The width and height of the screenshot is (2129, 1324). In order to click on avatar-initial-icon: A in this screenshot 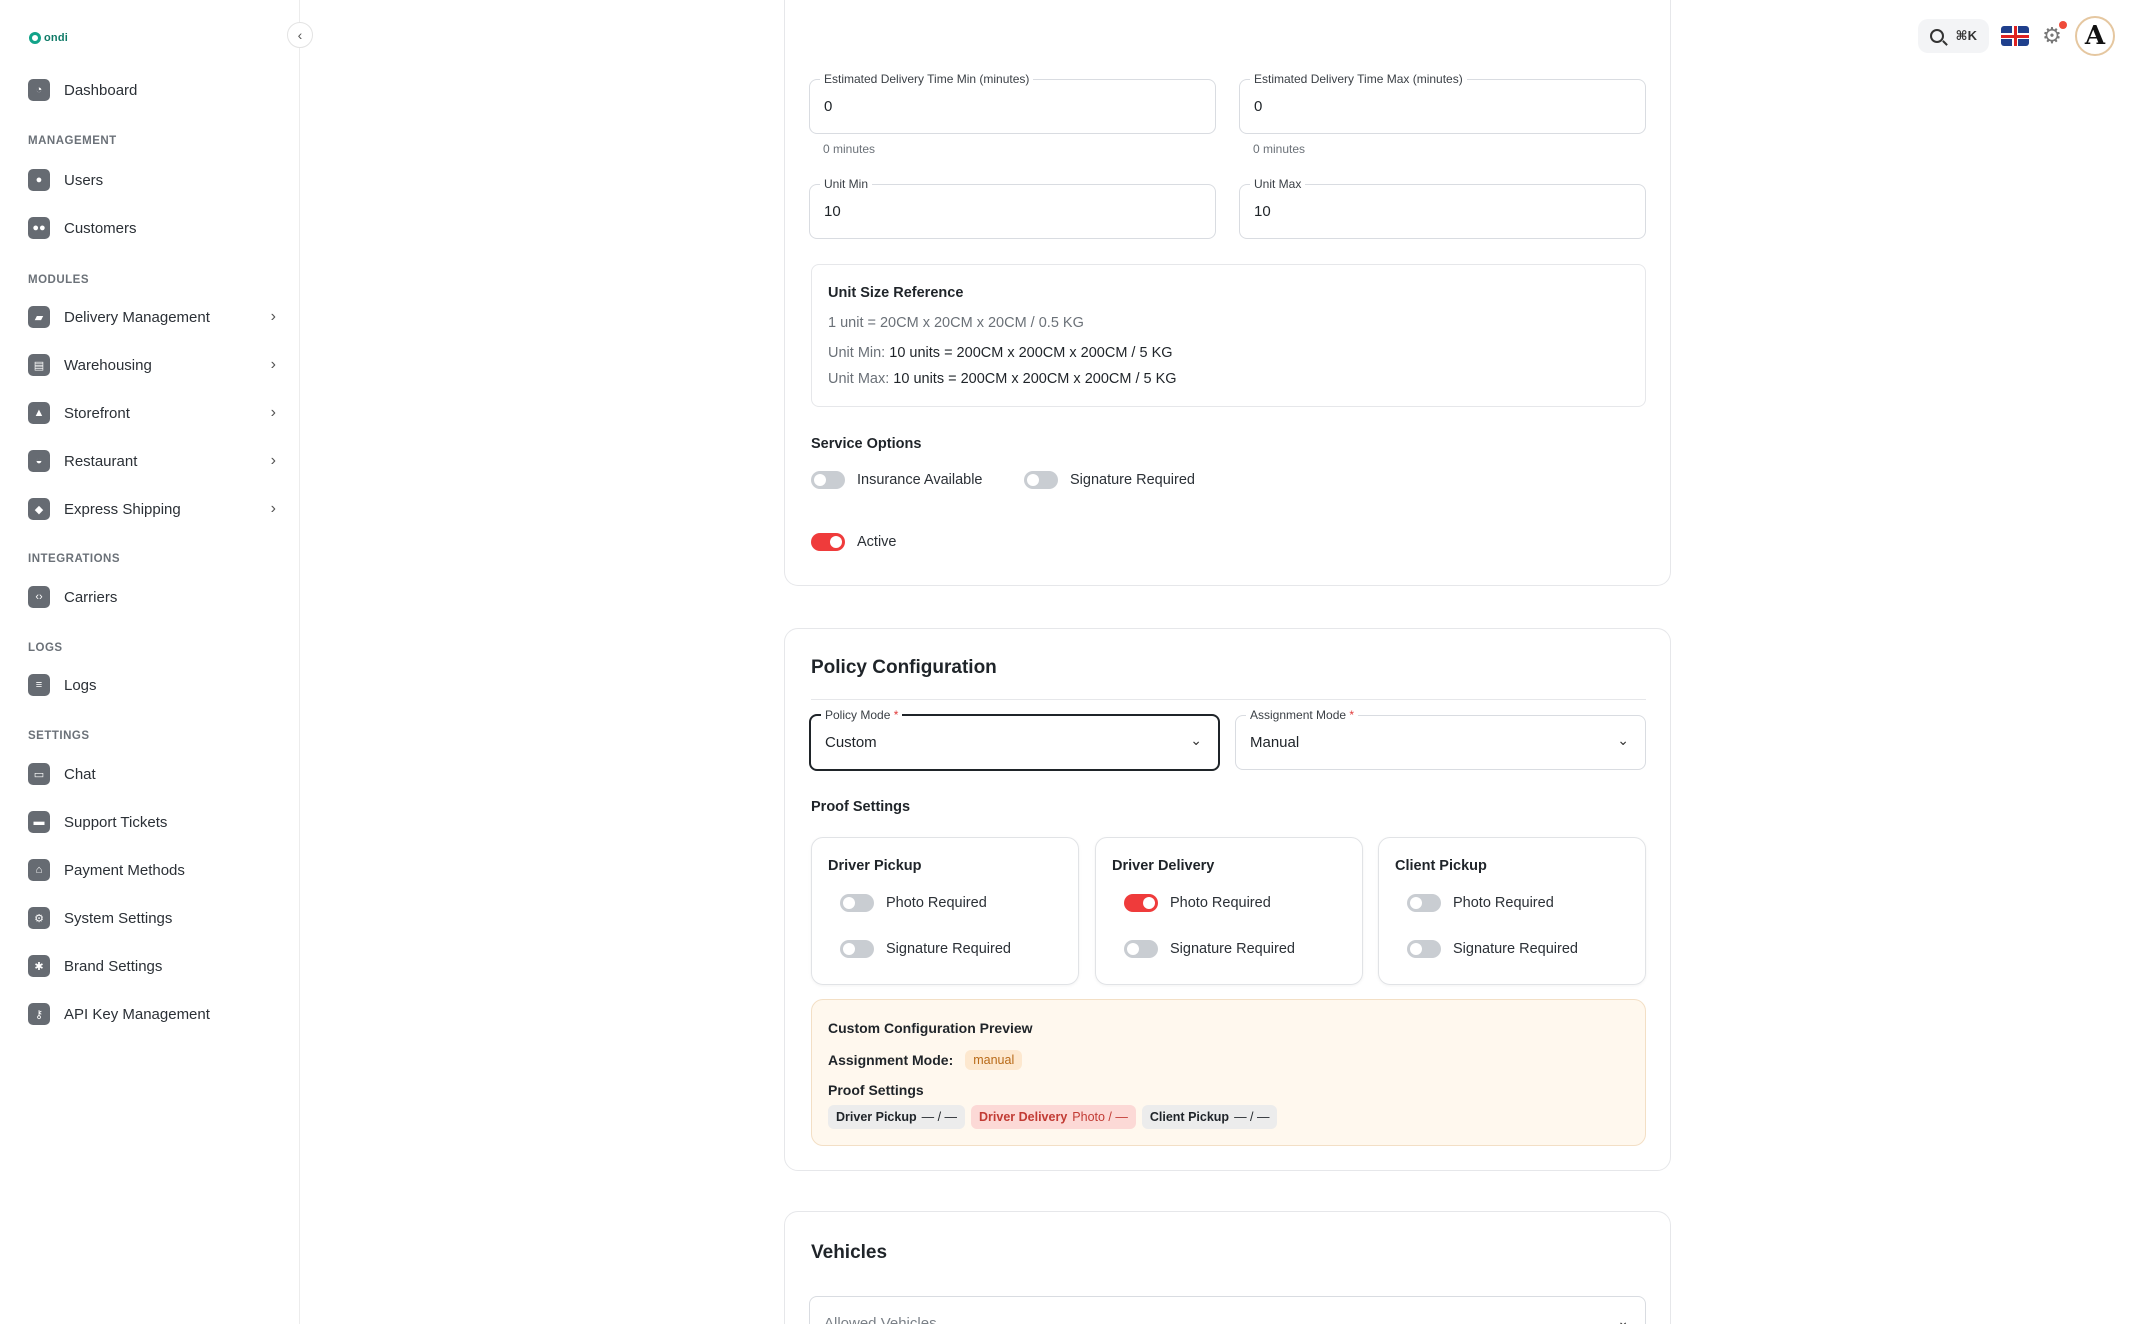, I will do `click(2095, 36)`.